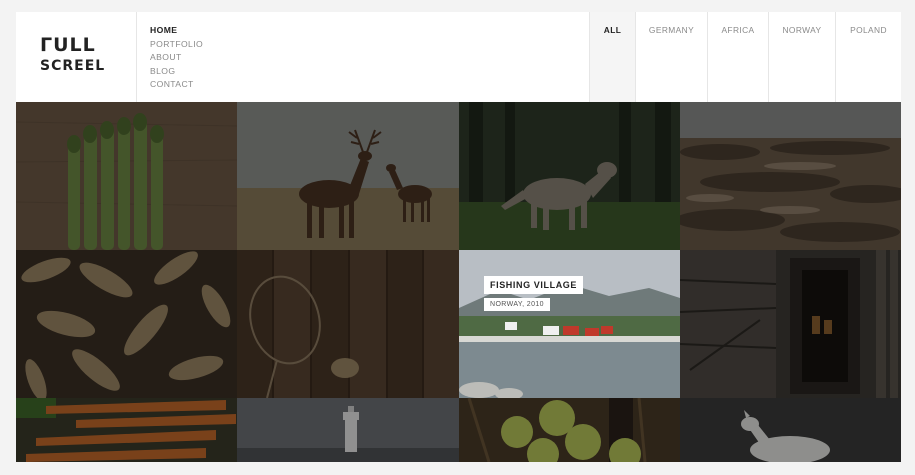 This screenshot has width=915, height=475. What do you see at coordinates (348, 176) in the screenshot?
I see `gallery-item-deer` at bounding box center [348, 176].